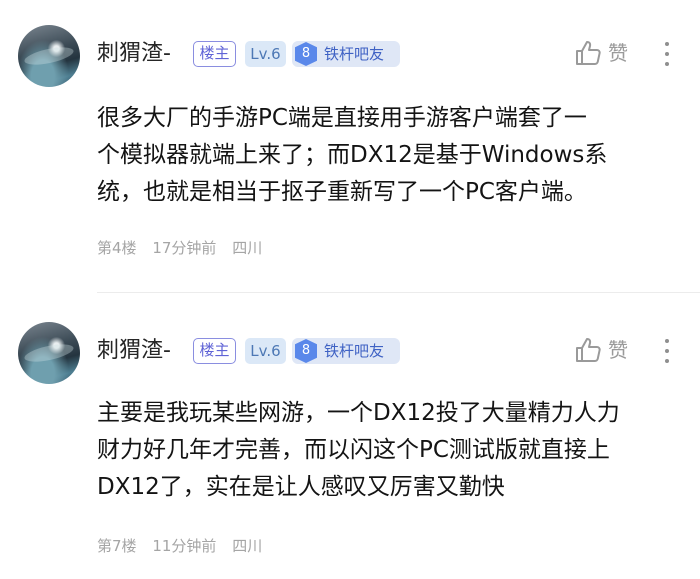 The width and height of the screenshot is (700, 579). What do you see at coordinates (353, 450) in the screenshot?
I see `comment-line: 财力好几年才完善，而以闪这个PC测试版就直接上` at bounding box center [353, 450].